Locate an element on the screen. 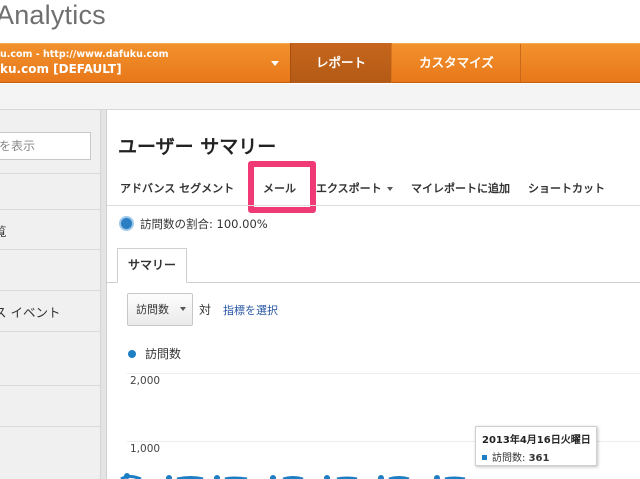 The image size is (640, 479). report-toolbar: アドバンス セグメント メール エクスポート マイレポートに追加 ショートカット is located at coordinates (373, 186).